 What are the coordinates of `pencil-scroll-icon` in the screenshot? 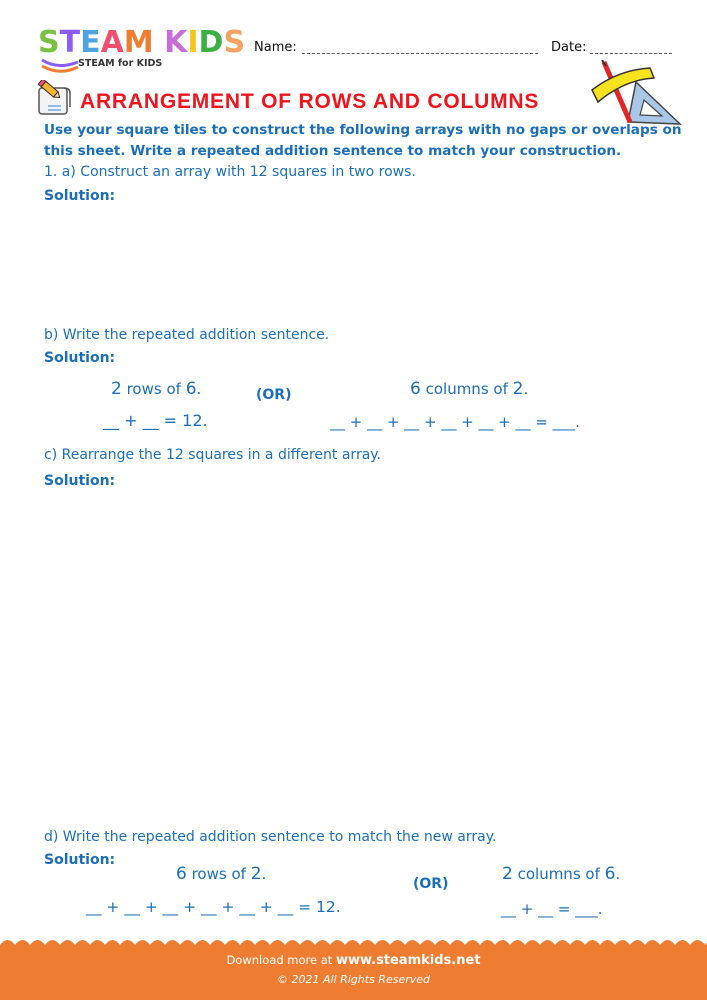 It's located at (54, 97).